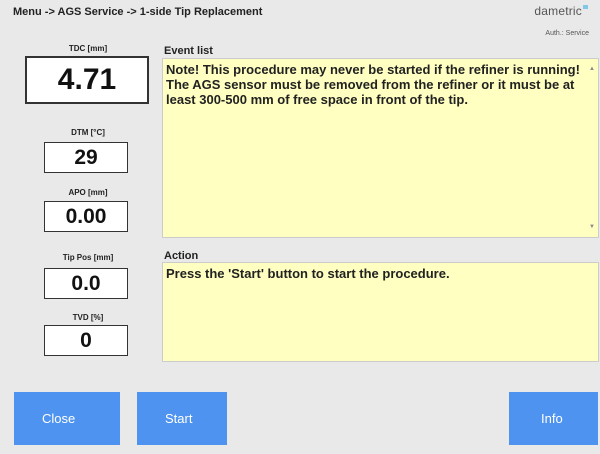 The width and height of the screenshot is (600, 454). I want to click on apo-value: 0.00, so click(86, 216).